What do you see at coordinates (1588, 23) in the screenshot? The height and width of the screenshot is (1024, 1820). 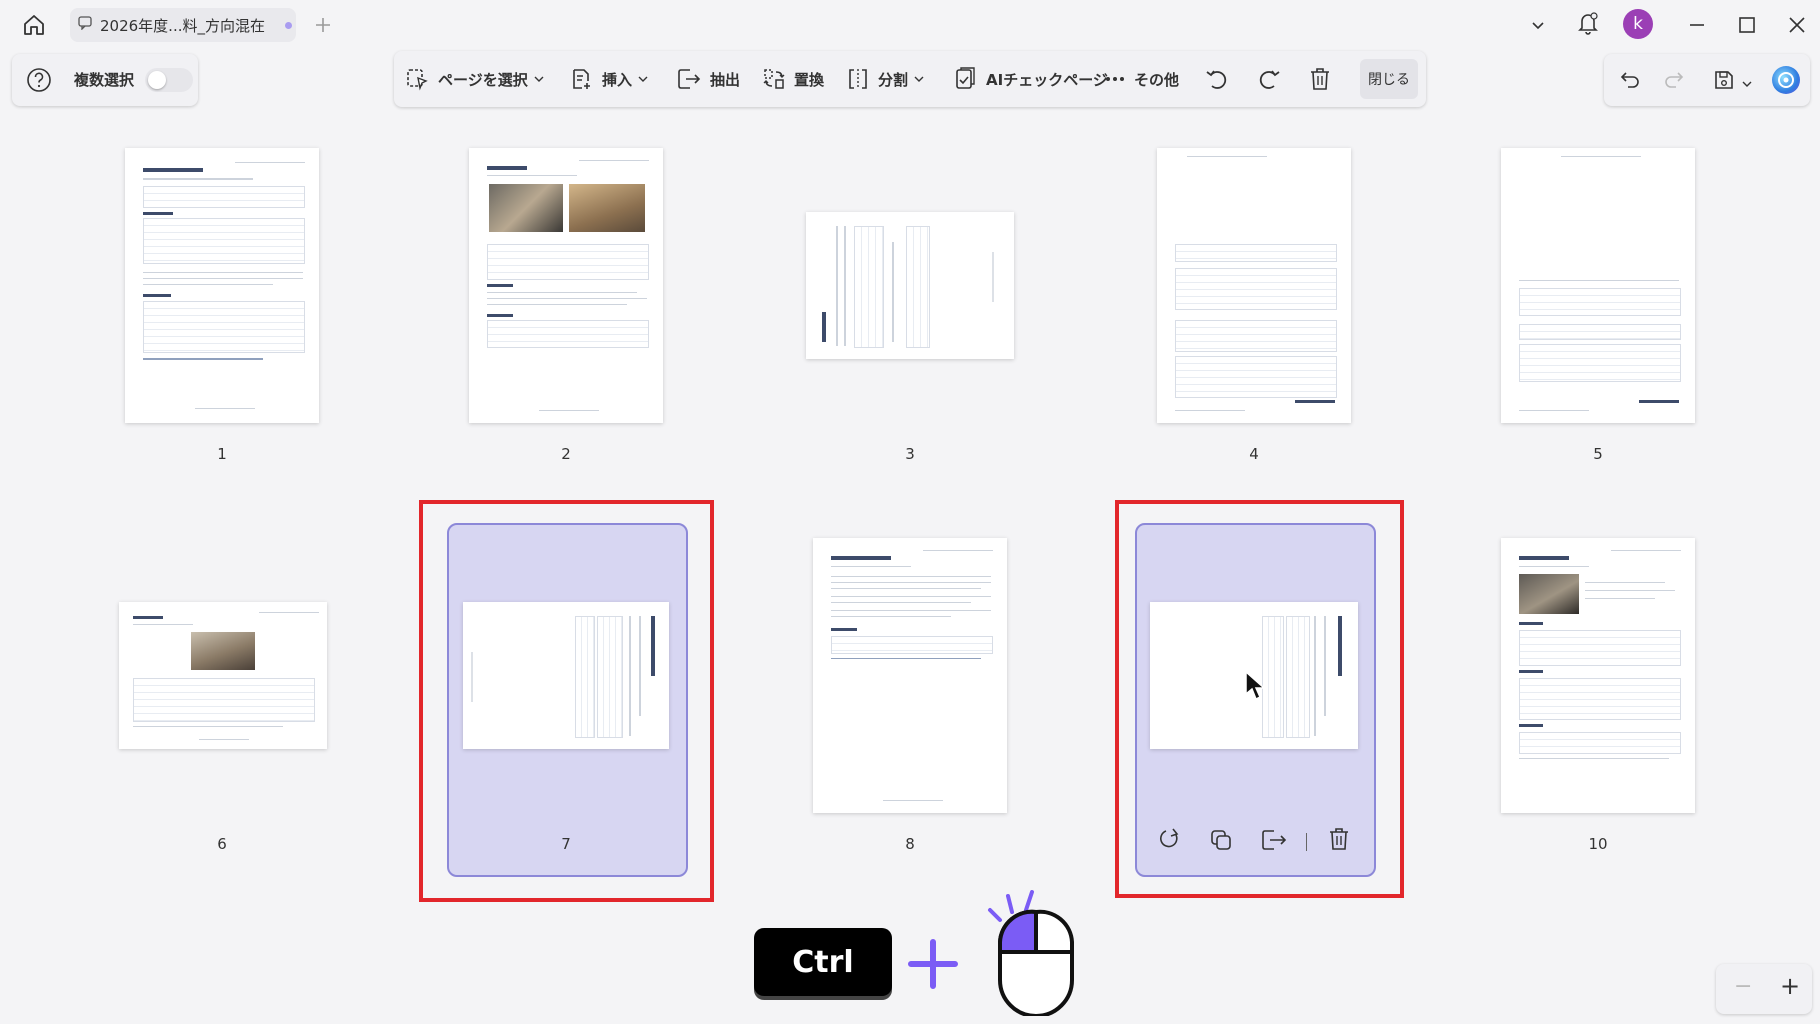 I see `notification-bell-icon` at bounding box center [1588, 23].